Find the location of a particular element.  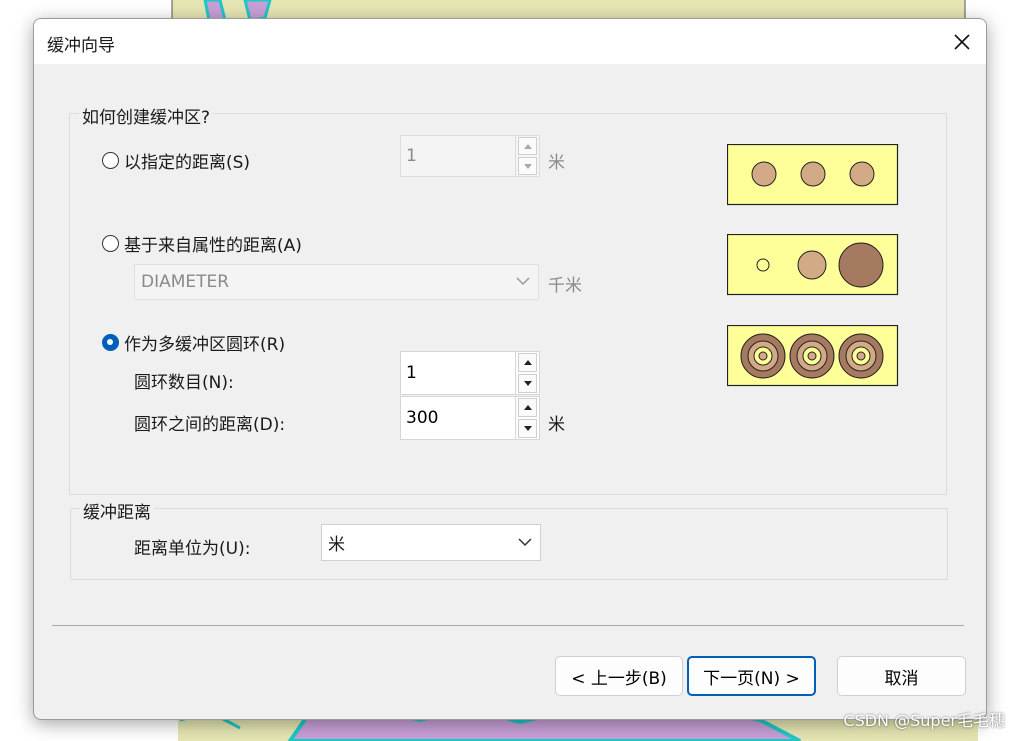

attribute-distance-unit: 千米 is located at coordinates (565, 286).